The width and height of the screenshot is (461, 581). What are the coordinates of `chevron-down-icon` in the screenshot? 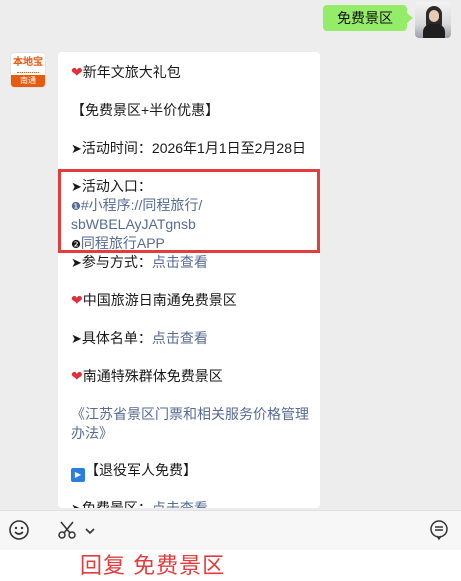 It's located at (90, 531).